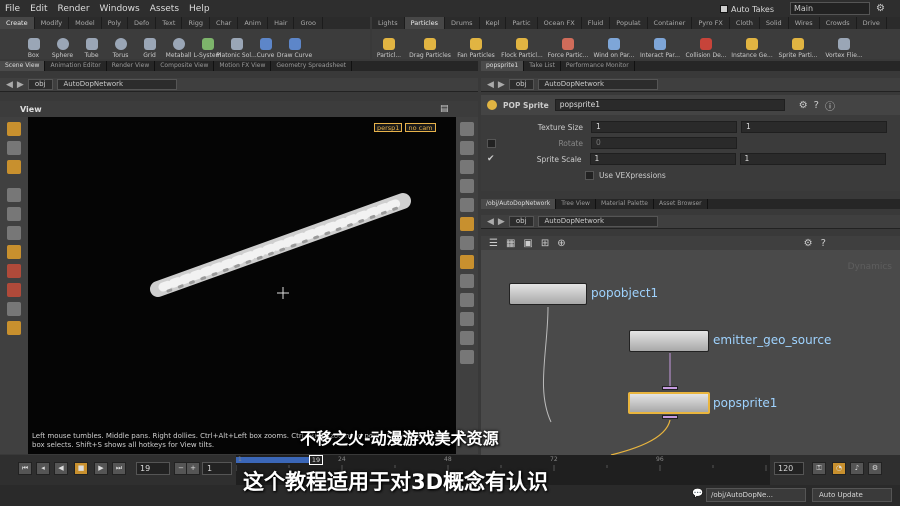 The height and width of the screenshot is (506, 900). I want to click on persp-menu: persp1, so click(388, 127).